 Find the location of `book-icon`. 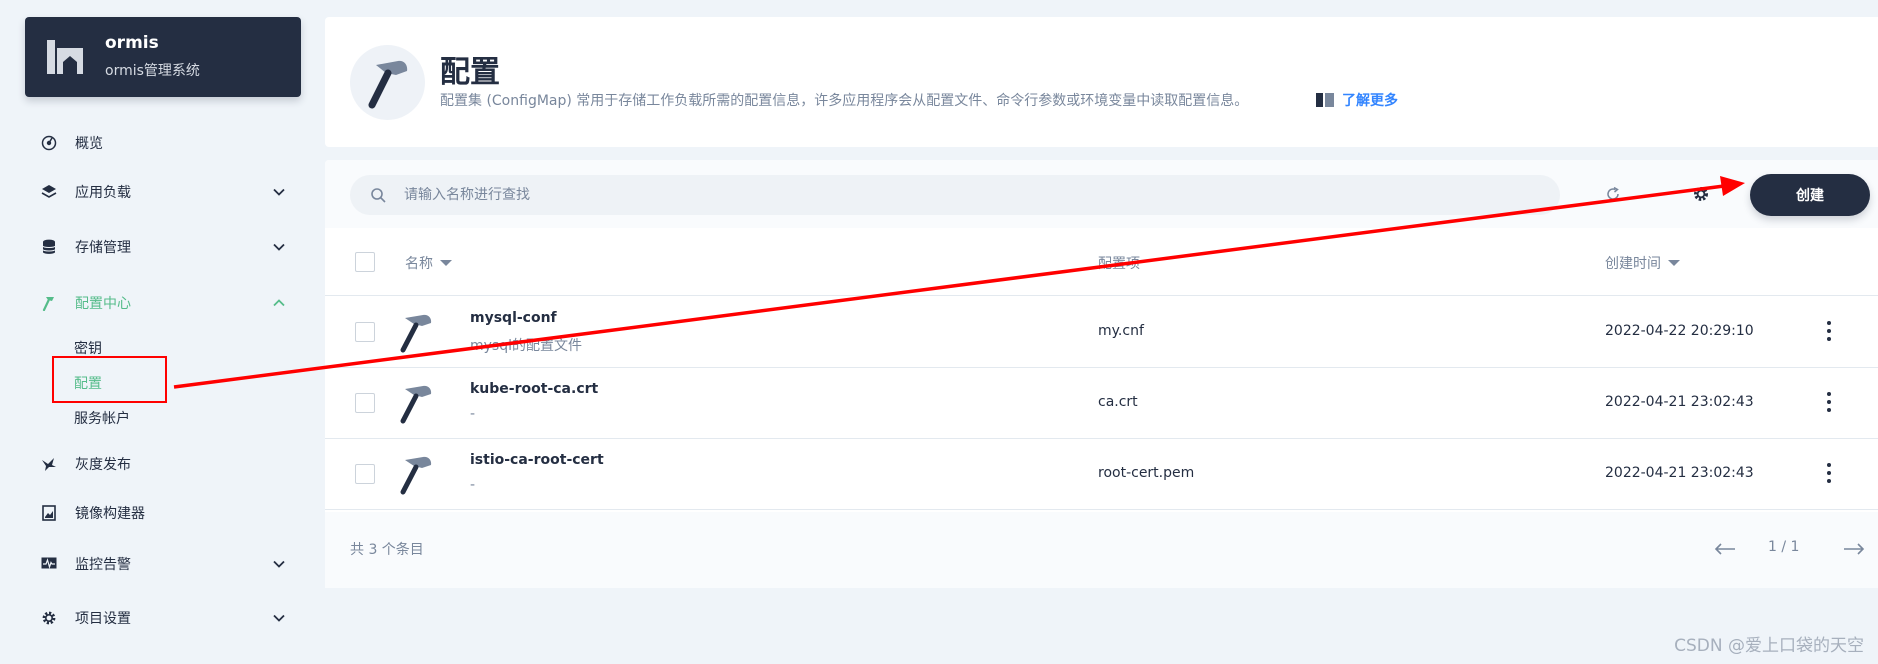

book-icon is located at coordinates (1325, 100).